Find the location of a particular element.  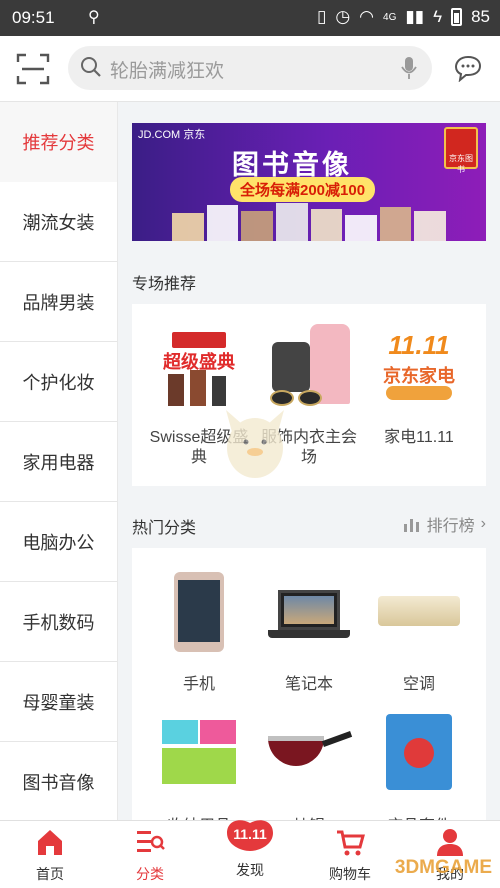

network-type: 4G is located at coordinates (390, 17).